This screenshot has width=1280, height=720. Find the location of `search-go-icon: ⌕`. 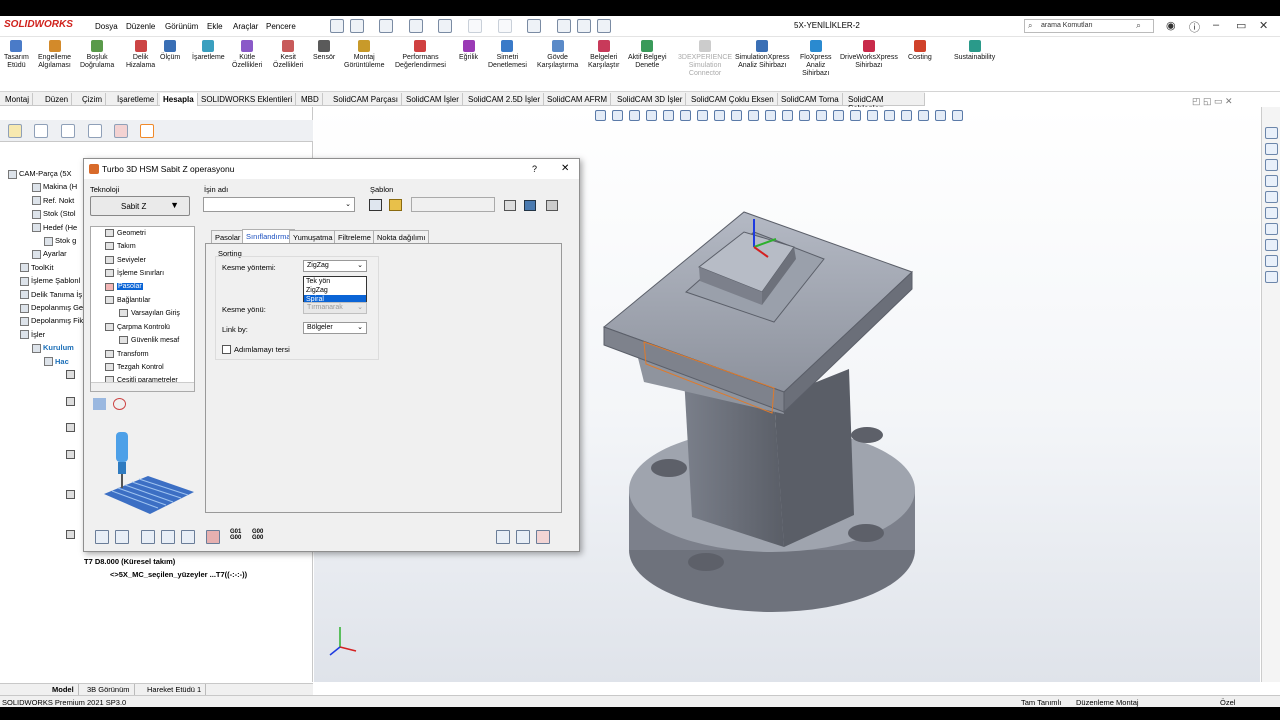

search-go-icon: ⌕ is located at coordinates (1138, 25).